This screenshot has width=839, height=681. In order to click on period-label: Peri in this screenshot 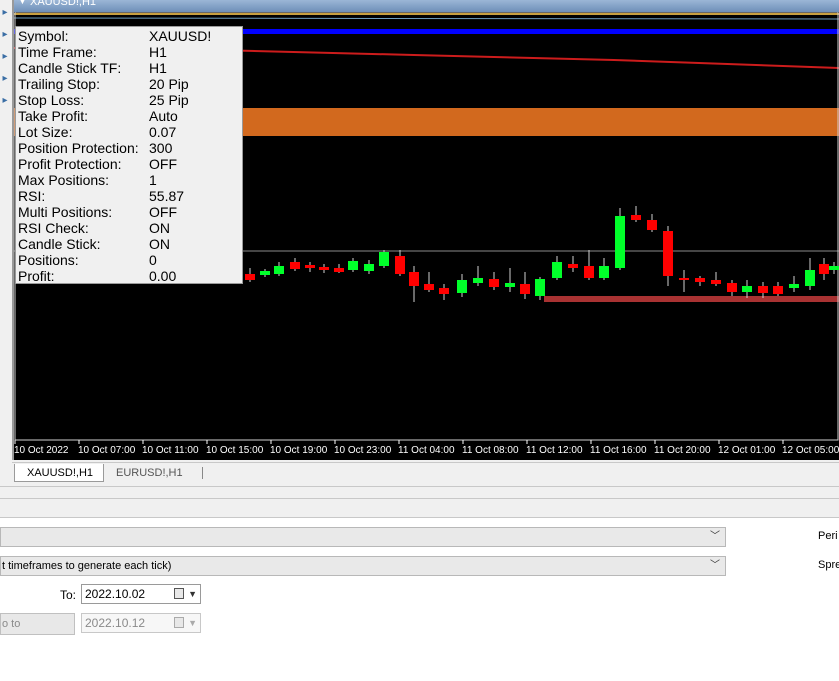, I will do `click(828, 536)`.